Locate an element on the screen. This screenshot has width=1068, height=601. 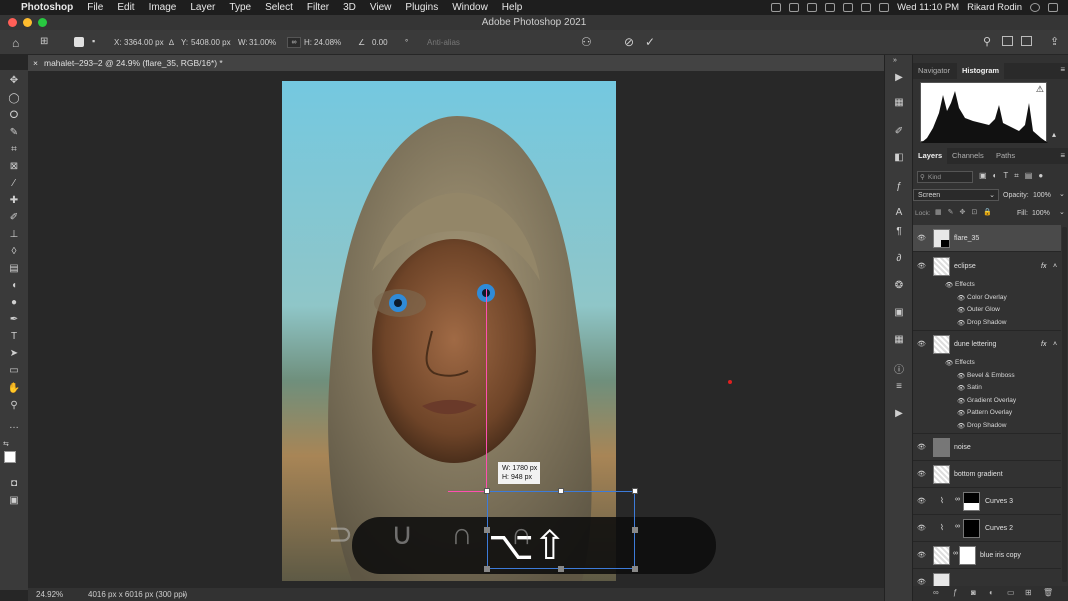
layer-name: flare_35 is located at coordinates (966, 238).